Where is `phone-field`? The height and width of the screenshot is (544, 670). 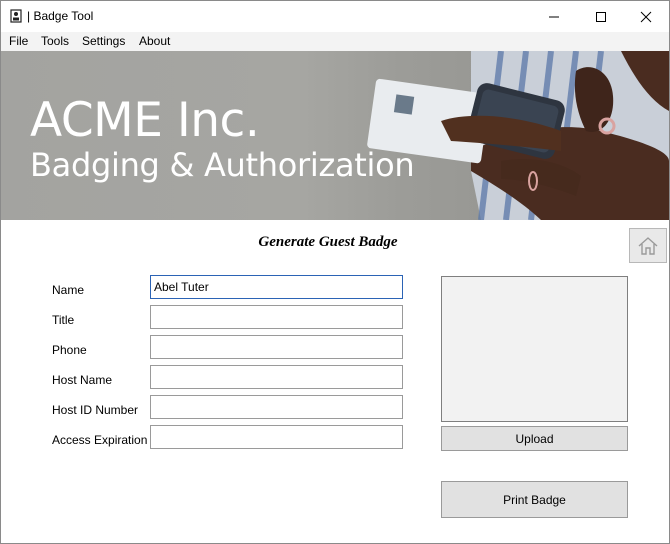 phone-field is located at coordinates (276, 347).